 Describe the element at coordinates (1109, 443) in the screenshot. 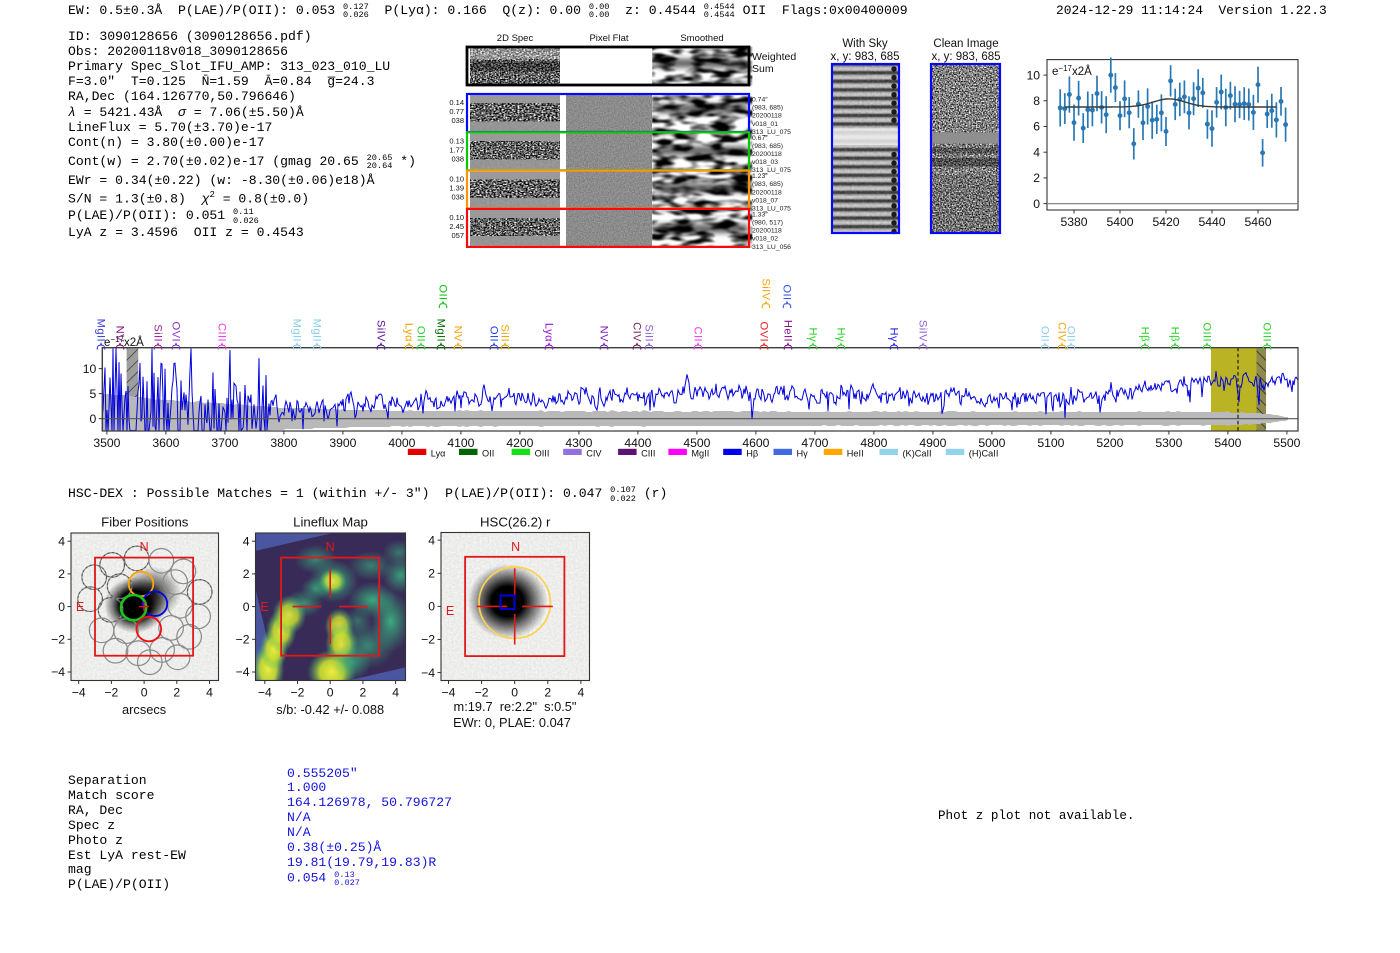

I see `svg-text: 5200` at that location.